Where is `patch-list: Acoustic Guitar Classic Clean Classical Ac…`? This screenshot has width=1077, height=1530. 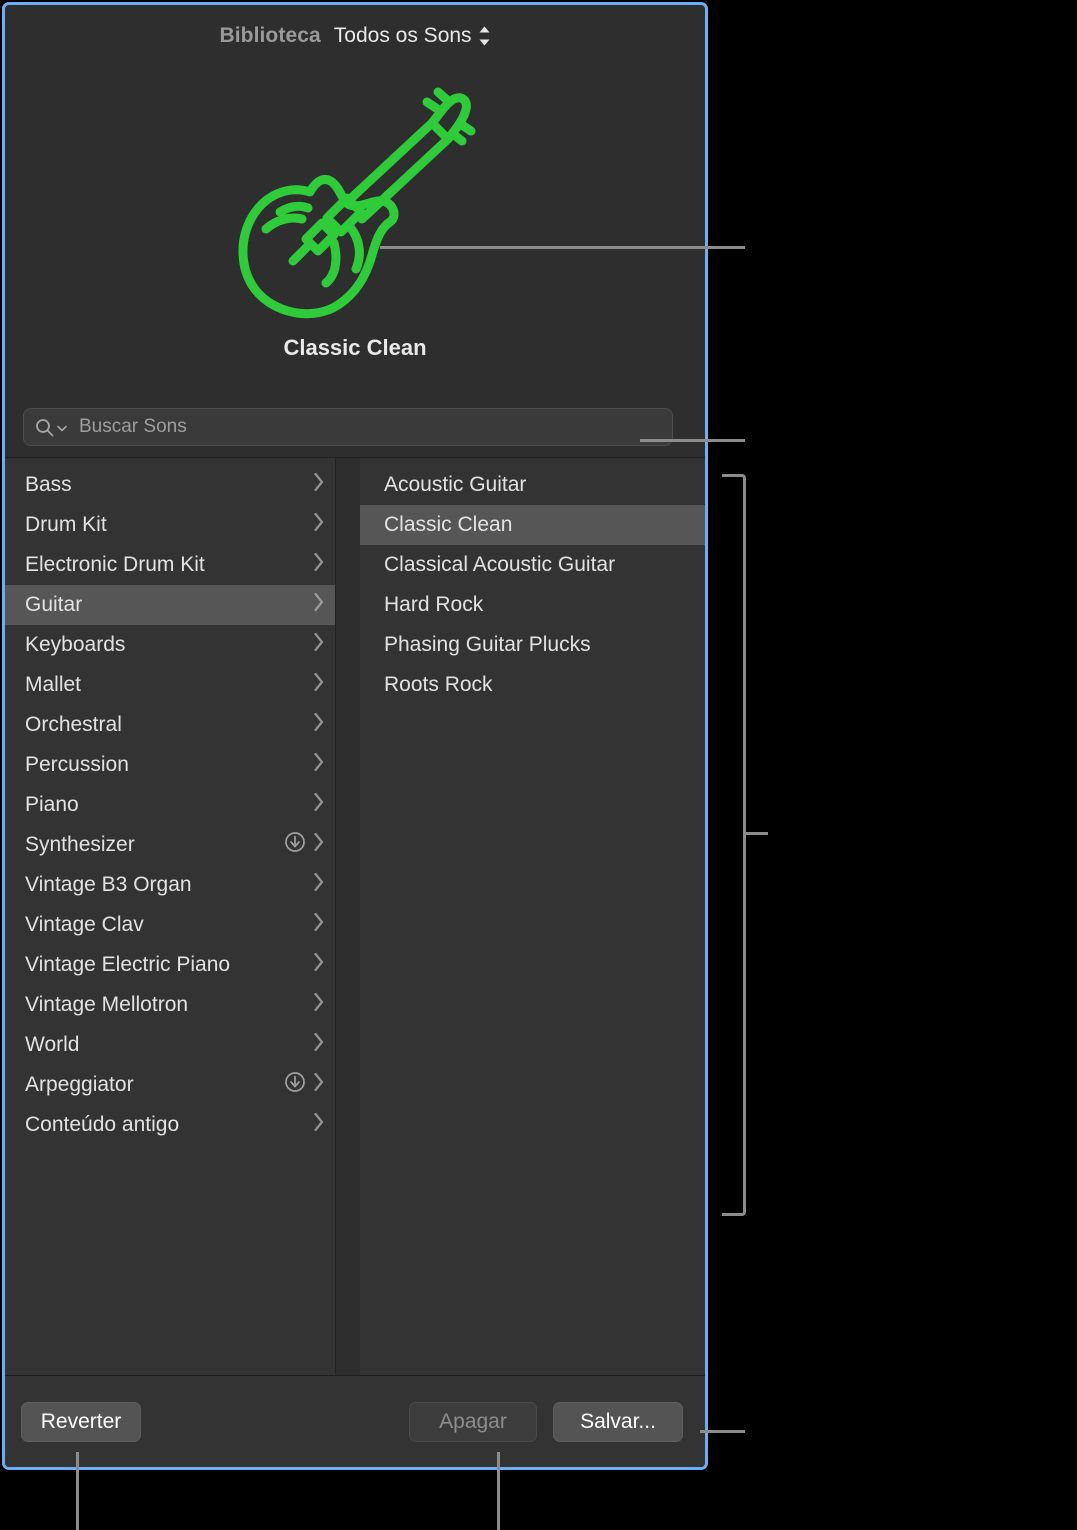 patch-list: Acoustic Guitar Classic Clean Classical Ac… is located at coordinates (532, 581).